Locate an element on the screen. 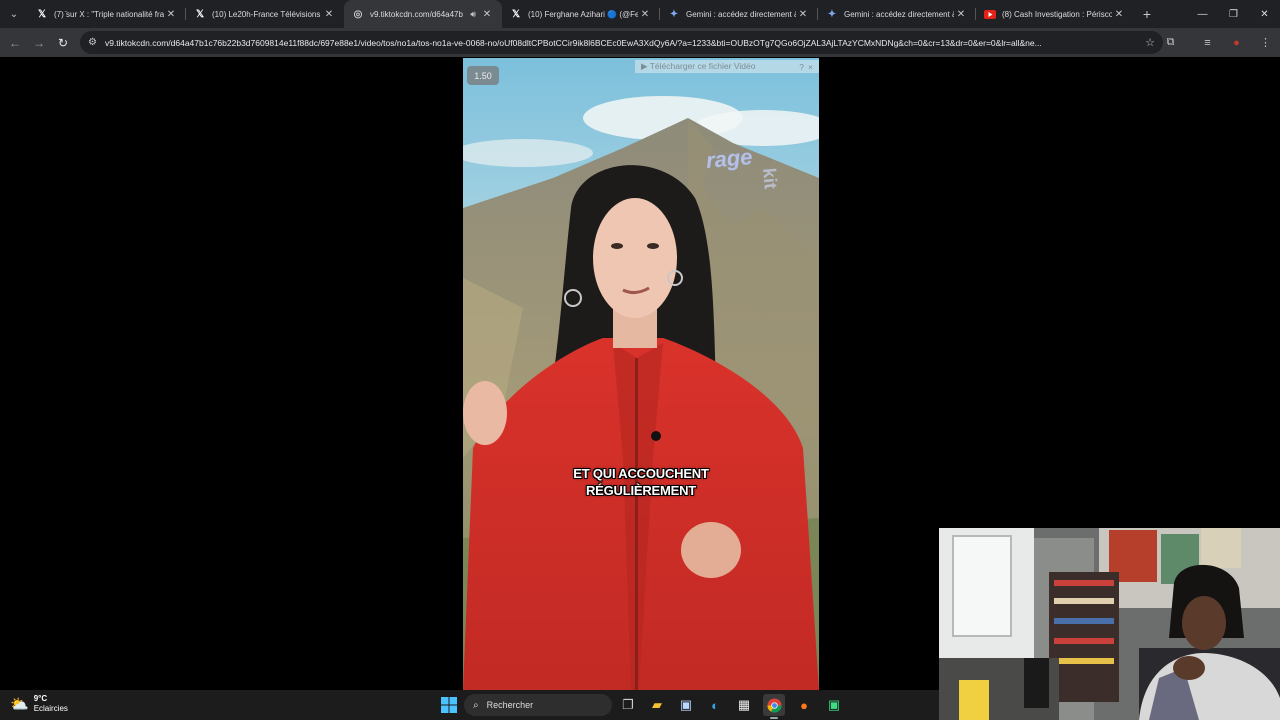 This screenshot has height=720, width=1280. active-app-indicator is located at coordinates (774, 718).